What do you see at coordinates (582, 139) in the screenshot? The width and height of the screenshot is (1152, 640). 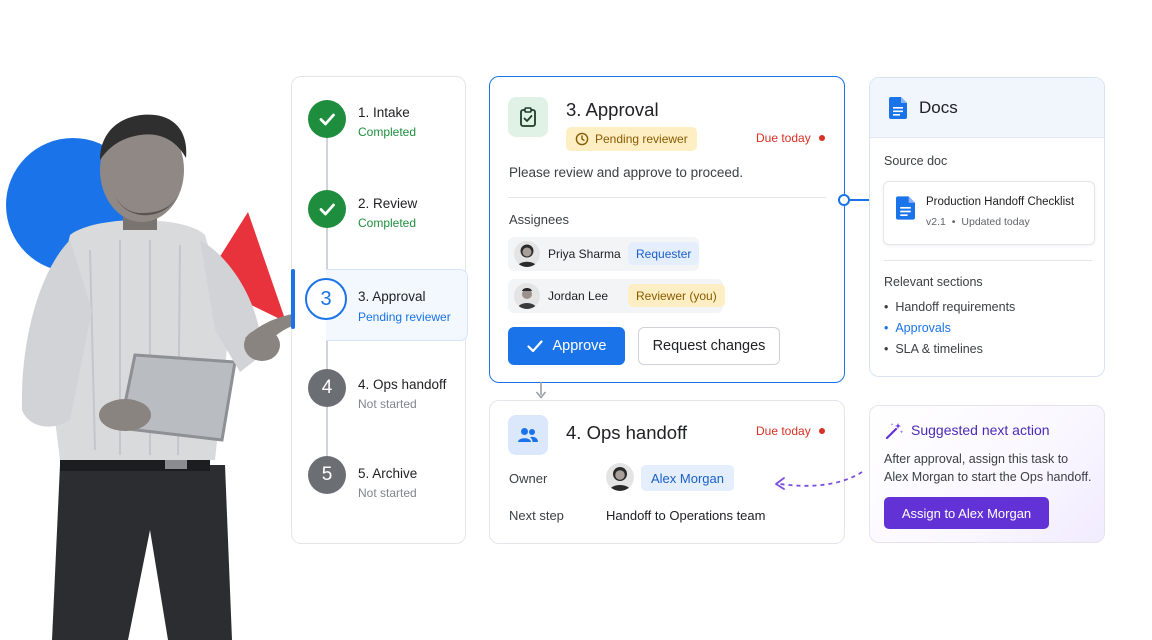 I see `clock-icon` at bounding box center [582, 139].